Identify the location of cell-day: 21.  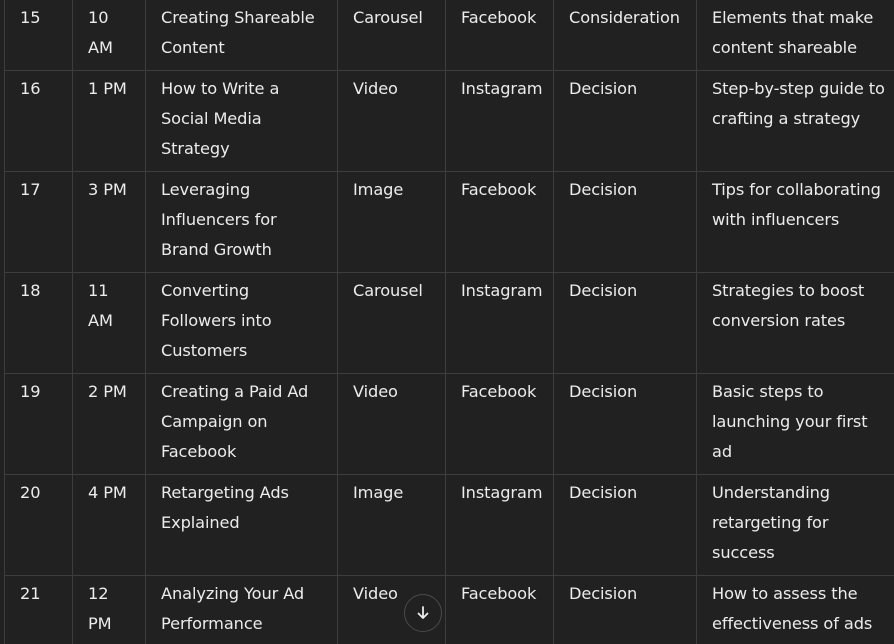
(38, 609).